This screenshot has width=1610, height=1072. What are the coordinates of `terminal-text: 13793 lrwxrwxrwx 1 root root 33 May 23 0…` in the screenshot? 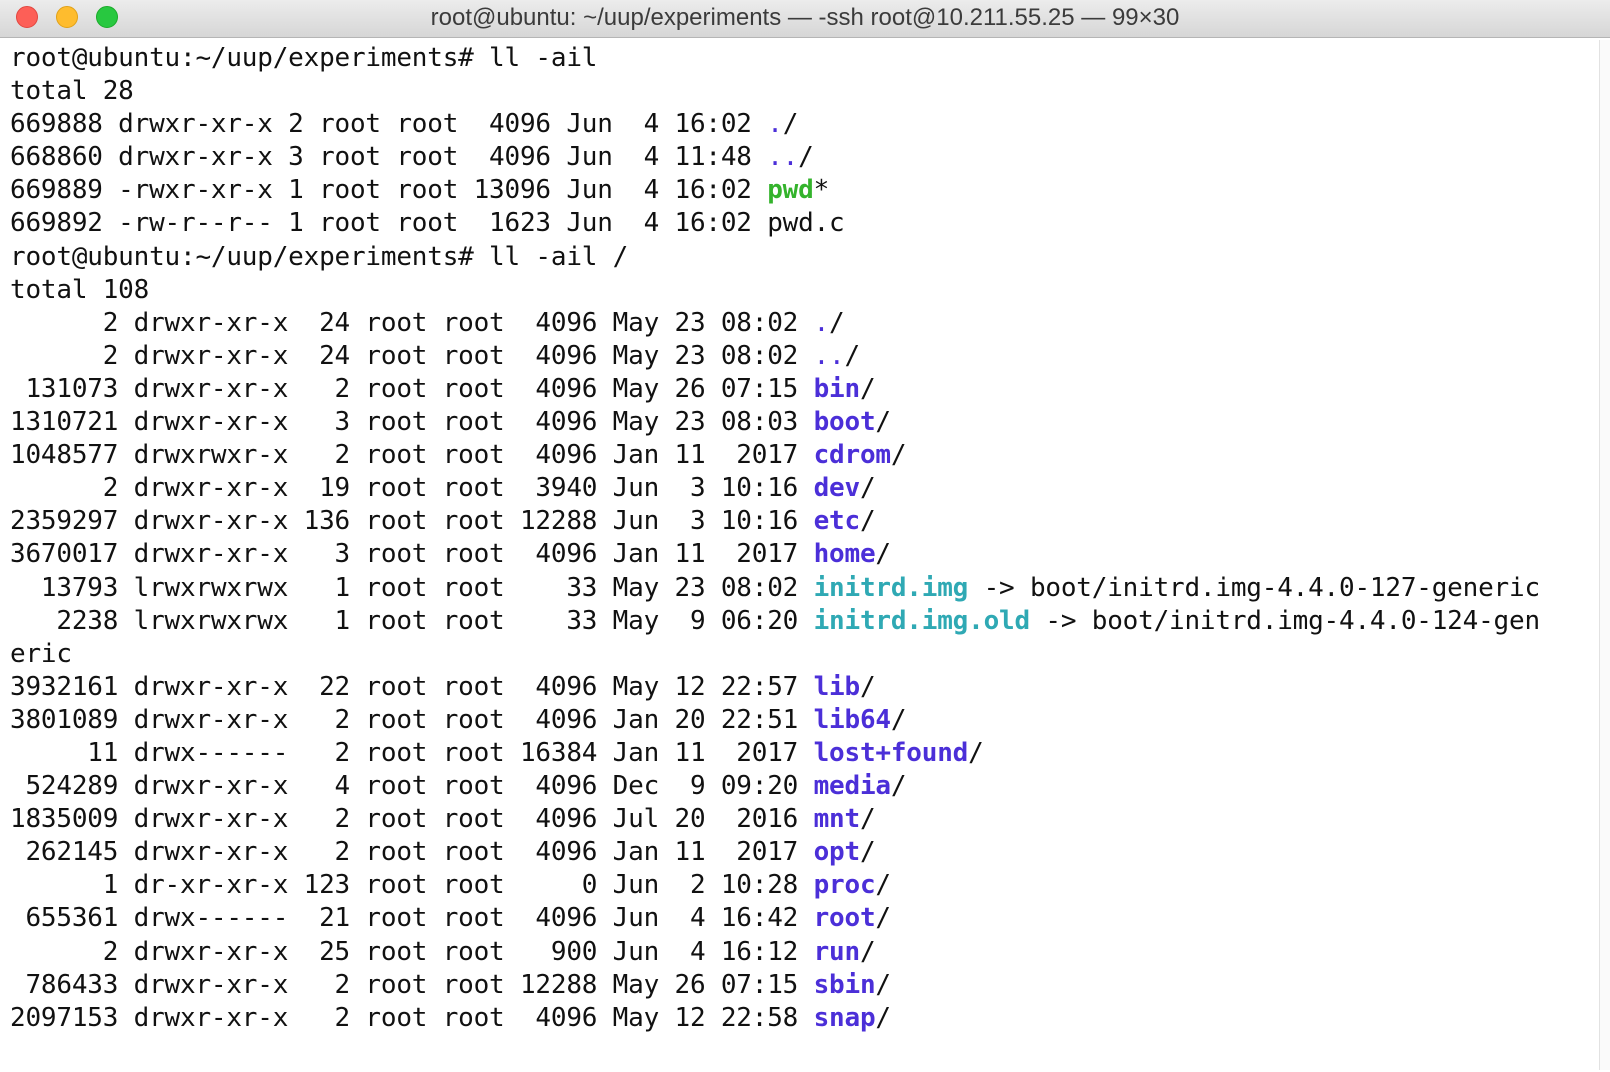 It's located at (412, 587).